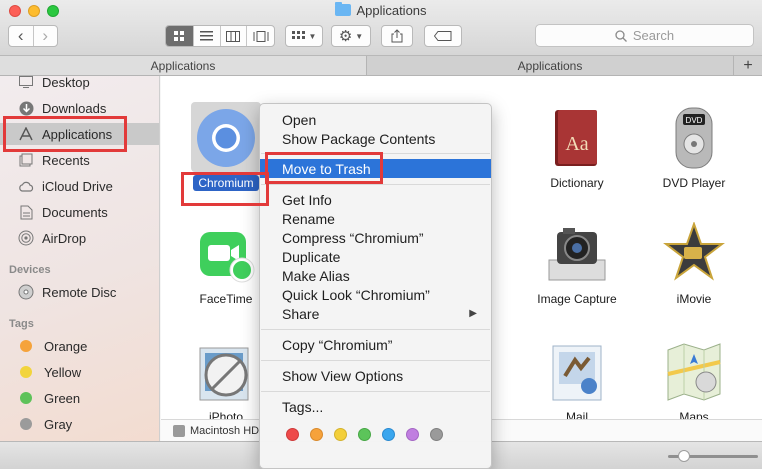  What do you see at coordinates (694, 120) in the screenshot?
I see `svg-text: DVD` at bounding box center [694, 120].